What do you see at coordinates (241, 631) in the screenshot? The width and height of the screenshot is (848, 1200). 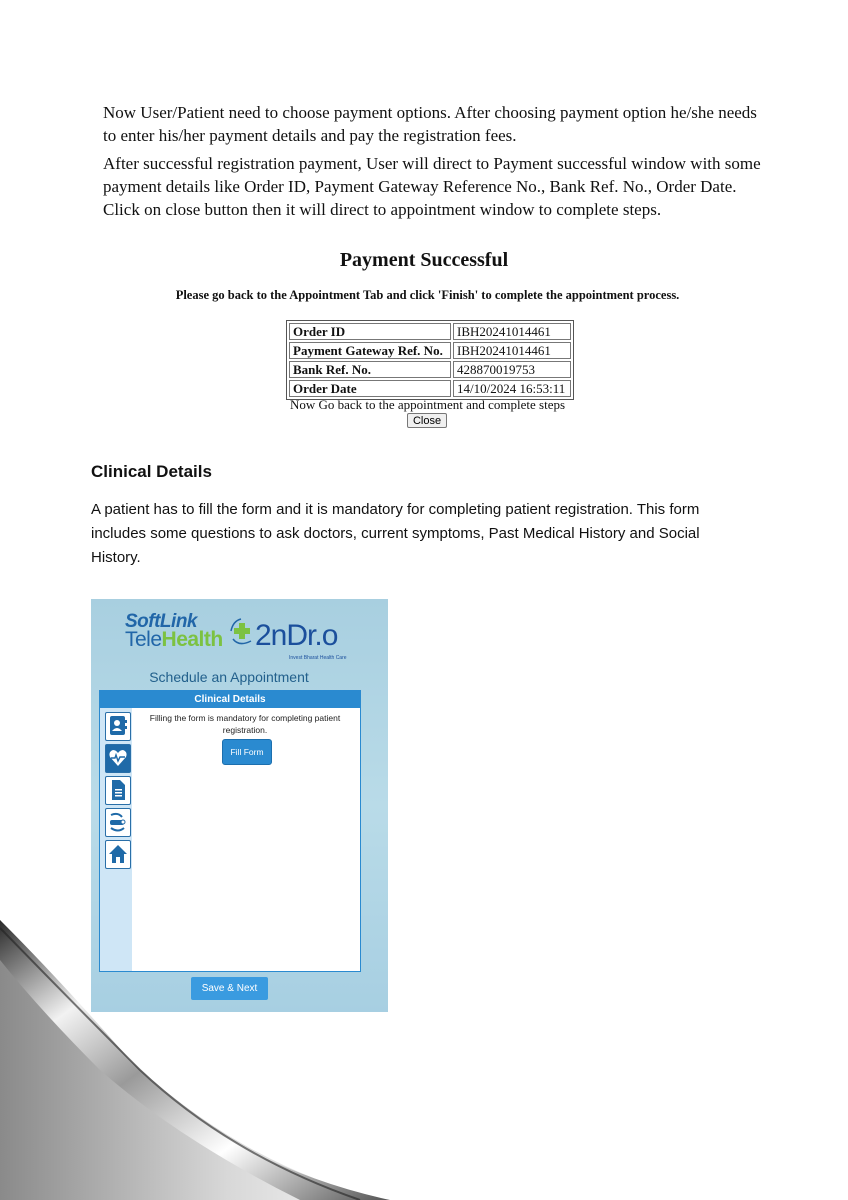 I see `medical-cross-icon` at bounding box center [241, 631].